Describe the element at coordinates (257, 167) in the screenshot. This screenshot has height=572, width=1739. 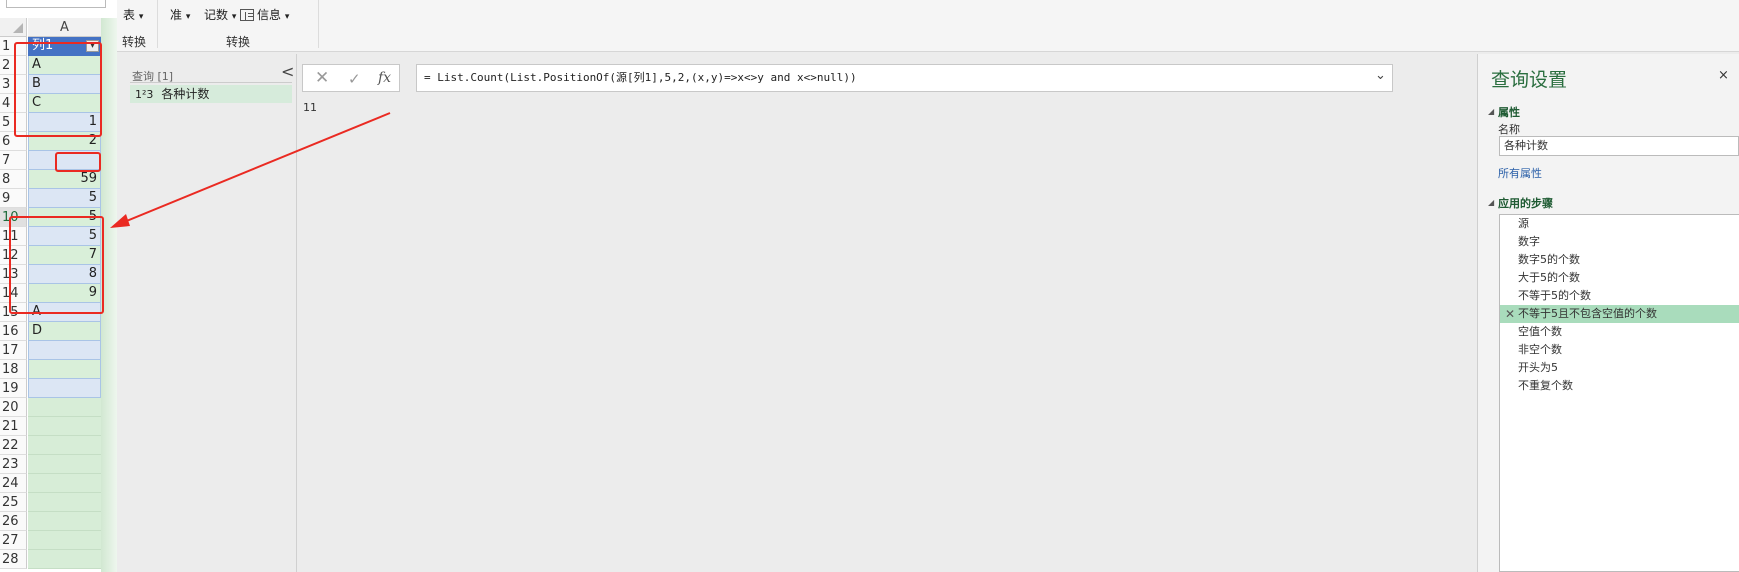
I see `annotation-arrow-line` at that location.